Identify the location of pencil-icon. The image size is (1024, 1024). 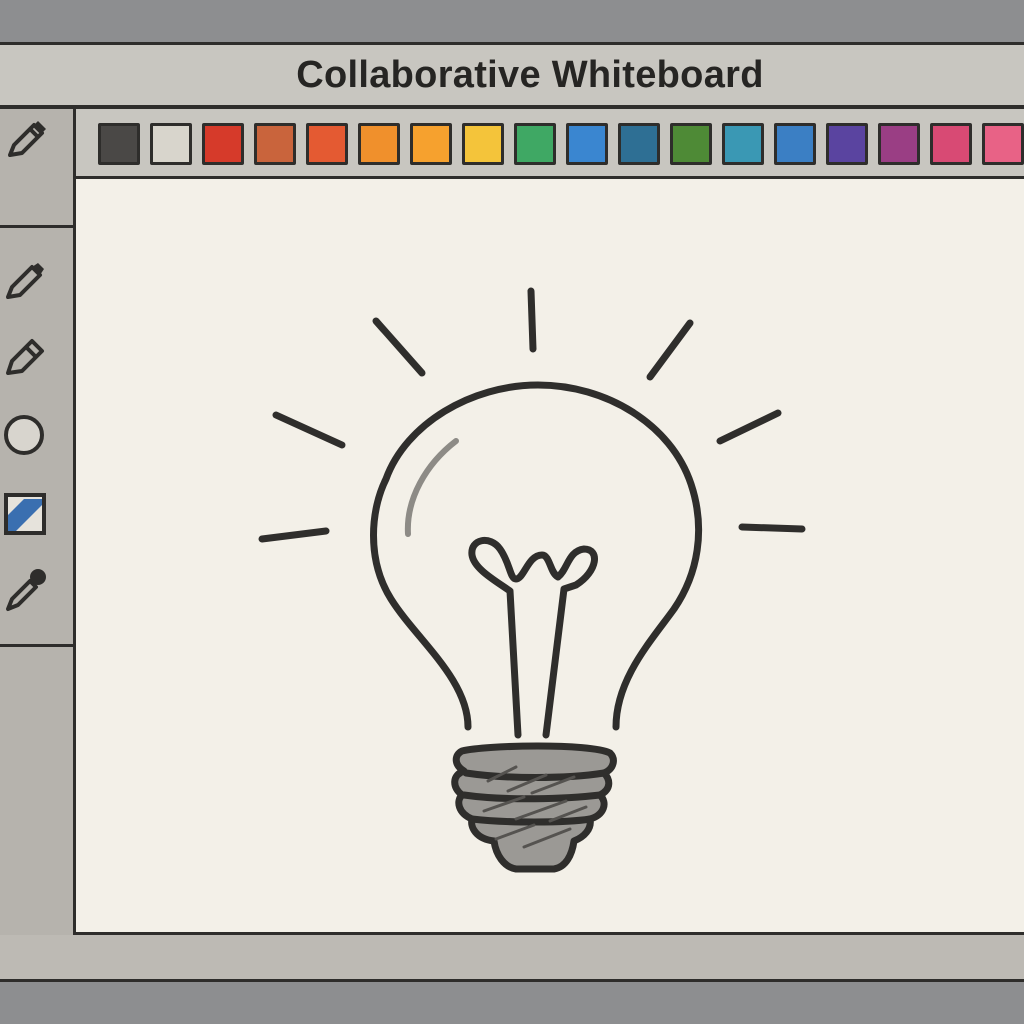
(25, 281).